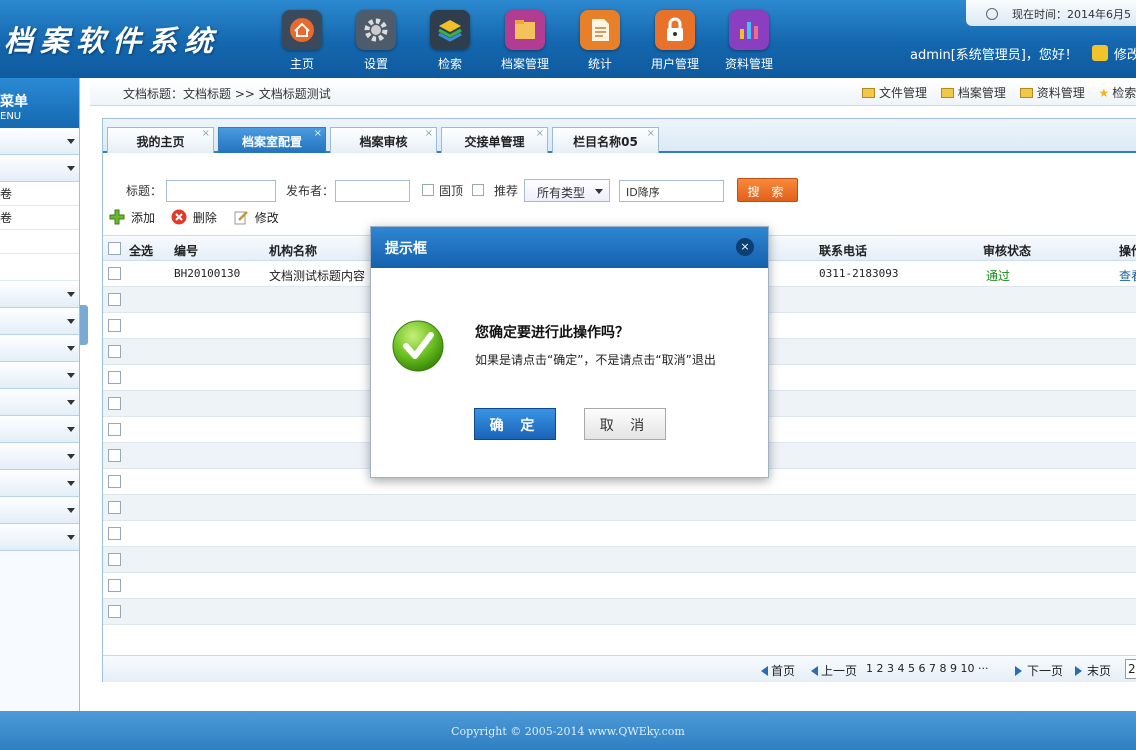 The width and height of the screenshot is (1136, 750). What do you see at coordinates (745, 247) in the screenshot?
I see `close-icon: ×` at bounding box center [745, 247].